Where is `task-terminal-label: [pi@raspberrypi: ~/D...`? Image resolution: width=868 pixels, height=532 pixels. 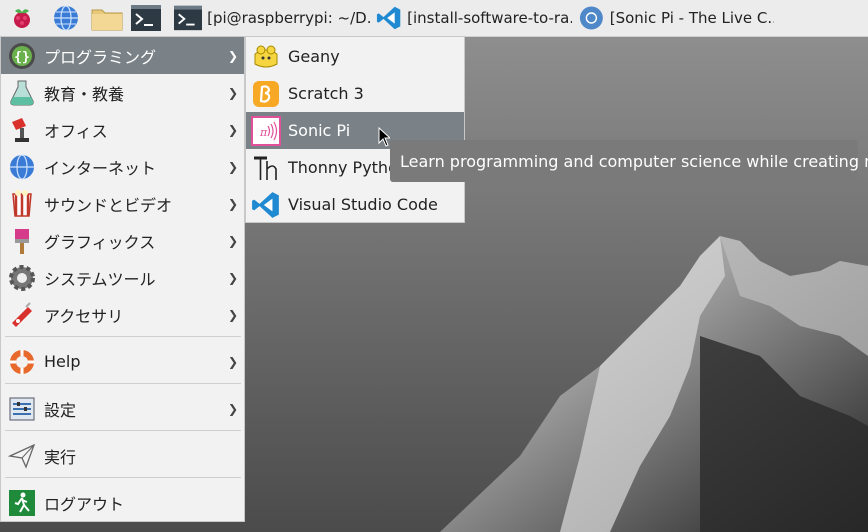
task-terminal-label: [pi@raspberrypi: ~/D... is located at coordinates (288, 18).